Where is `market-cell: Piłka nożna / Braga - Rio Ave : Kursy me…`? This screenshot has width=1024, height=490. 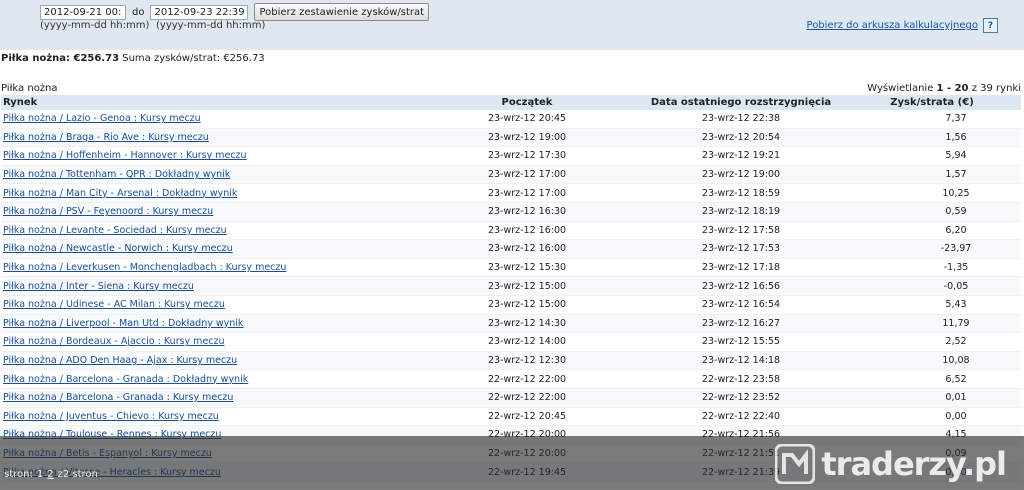 market-cell: Piłka nożna / Braga - Rio Ave : Kursy me… is located at coordinates (208, 138).